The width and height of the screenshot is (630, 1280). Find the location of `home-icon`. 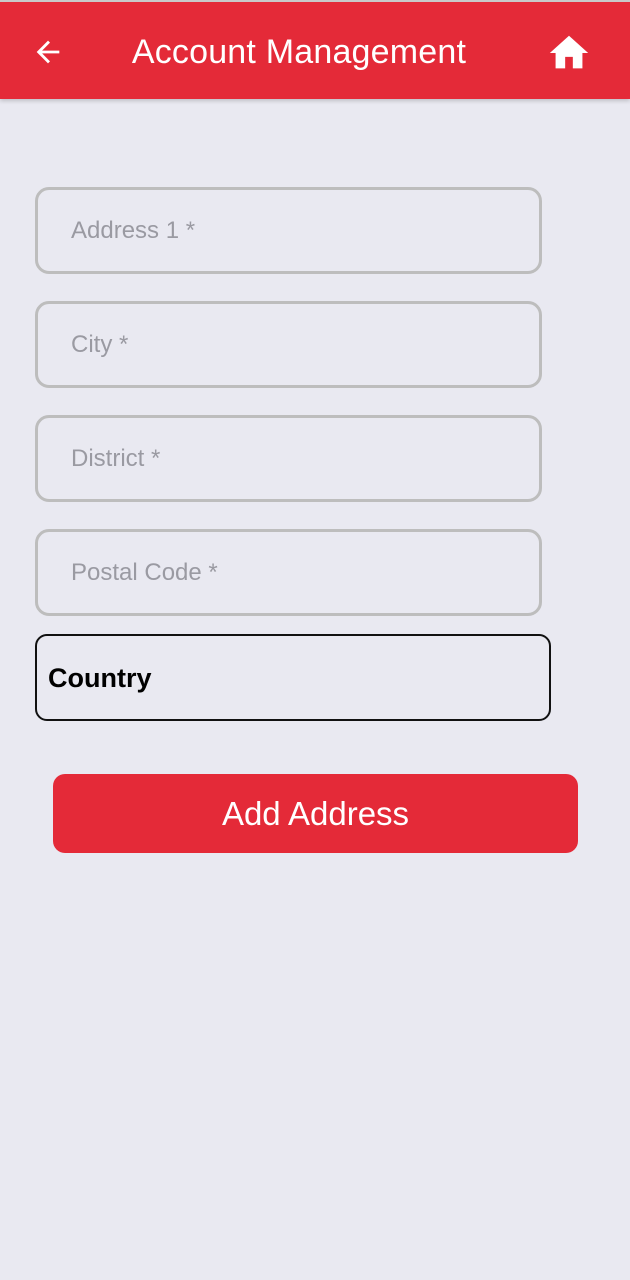

home-icon is located at coordinates (569, 52).